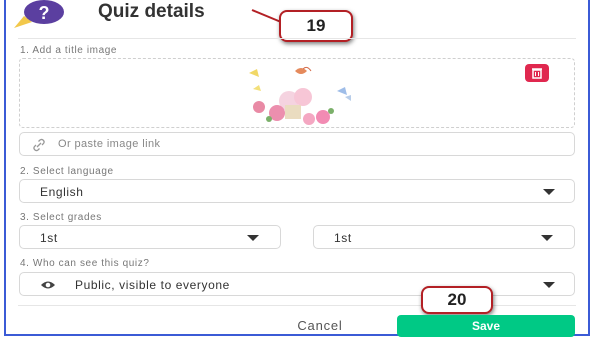 The image size is (594, 339). Describe the element at coordinates (296, 94) in the screenshot. I see `title-image-thumbnail` at that location.